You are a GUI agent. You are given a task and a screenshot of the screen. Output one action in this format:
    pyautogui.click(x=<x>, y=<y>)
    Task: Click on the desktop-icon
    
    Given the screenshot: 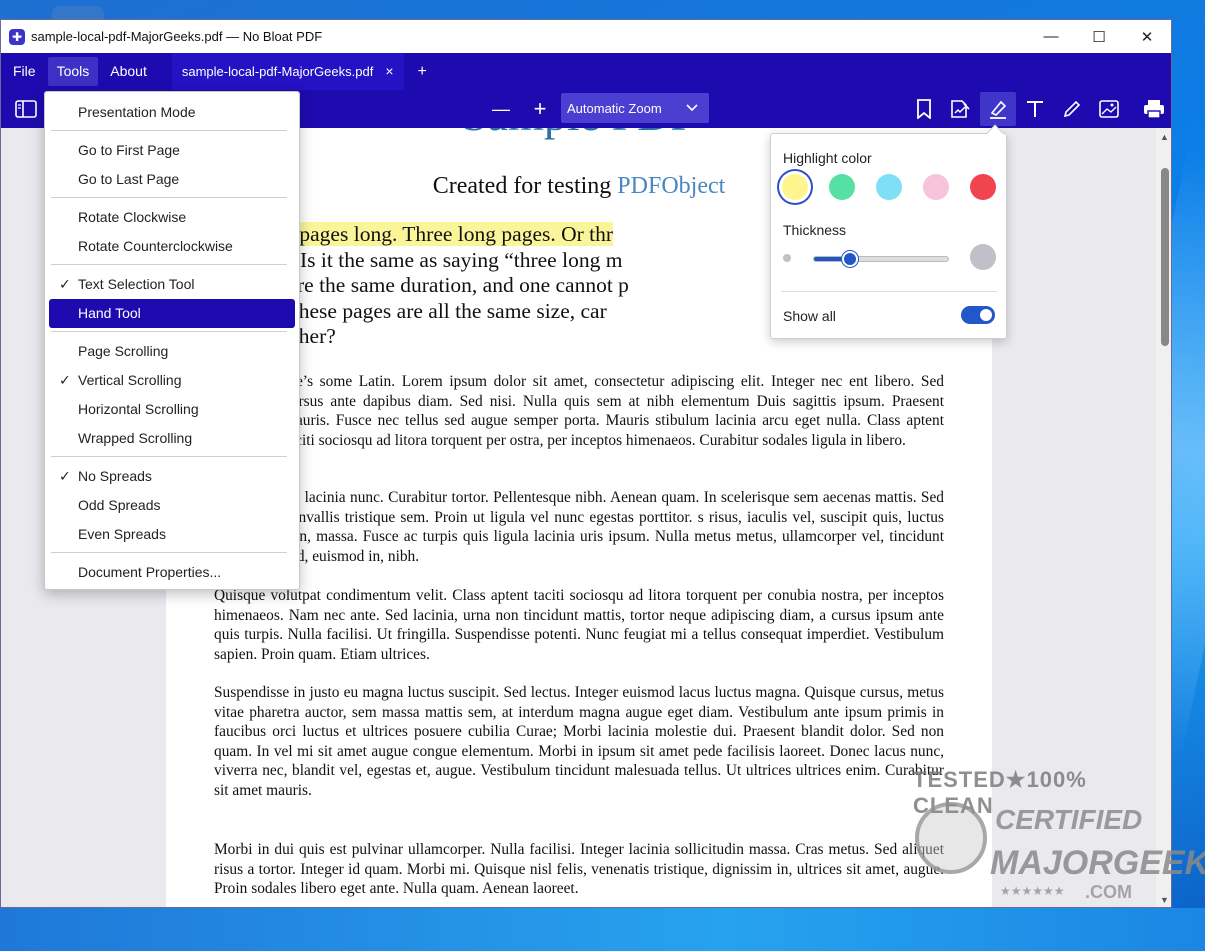 What is the action you would take?
    pyautogui.click(x=78, y=13)
    